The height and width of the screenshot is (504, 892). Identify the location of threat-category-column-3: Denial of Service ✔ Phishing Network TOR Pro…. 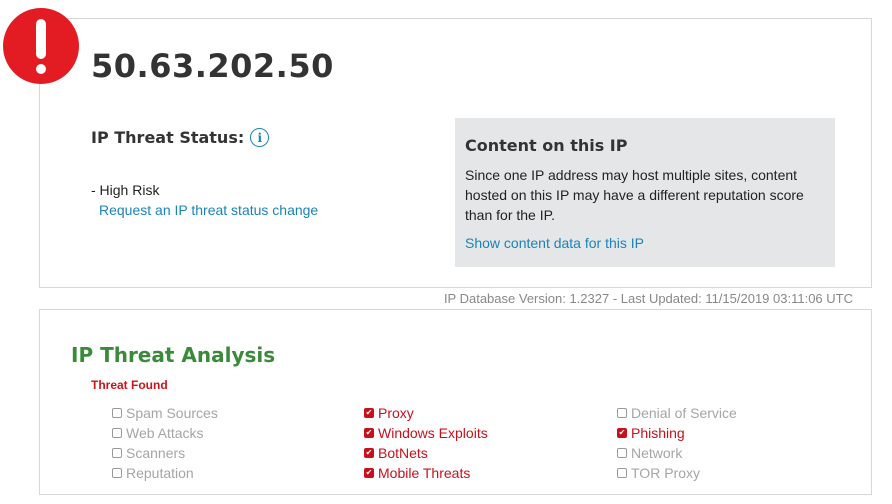
(677, 443).